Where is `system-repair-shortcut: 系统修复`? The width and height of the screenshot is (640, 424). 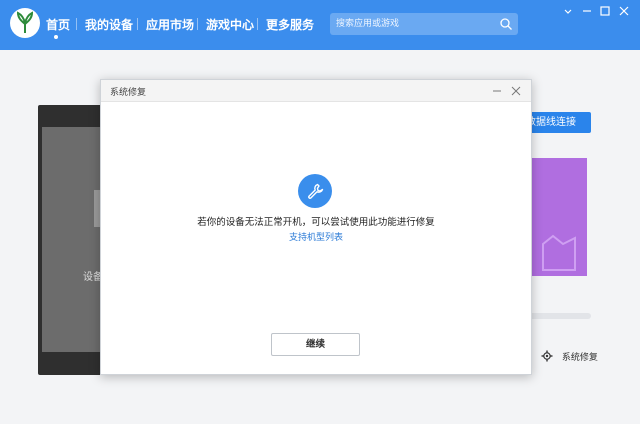 system-repair-shortcut: 系统修复 is located at coordinates (569, 356).